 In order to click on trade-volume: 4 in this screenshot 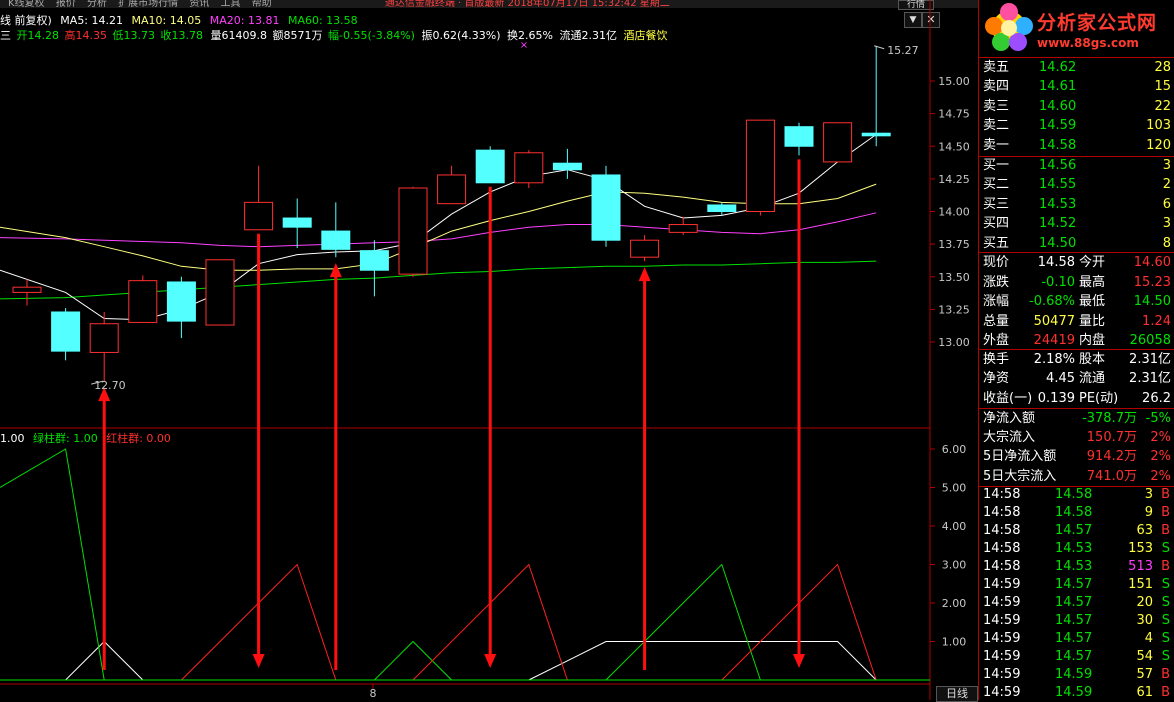, I will do `click(1148, 638)`.